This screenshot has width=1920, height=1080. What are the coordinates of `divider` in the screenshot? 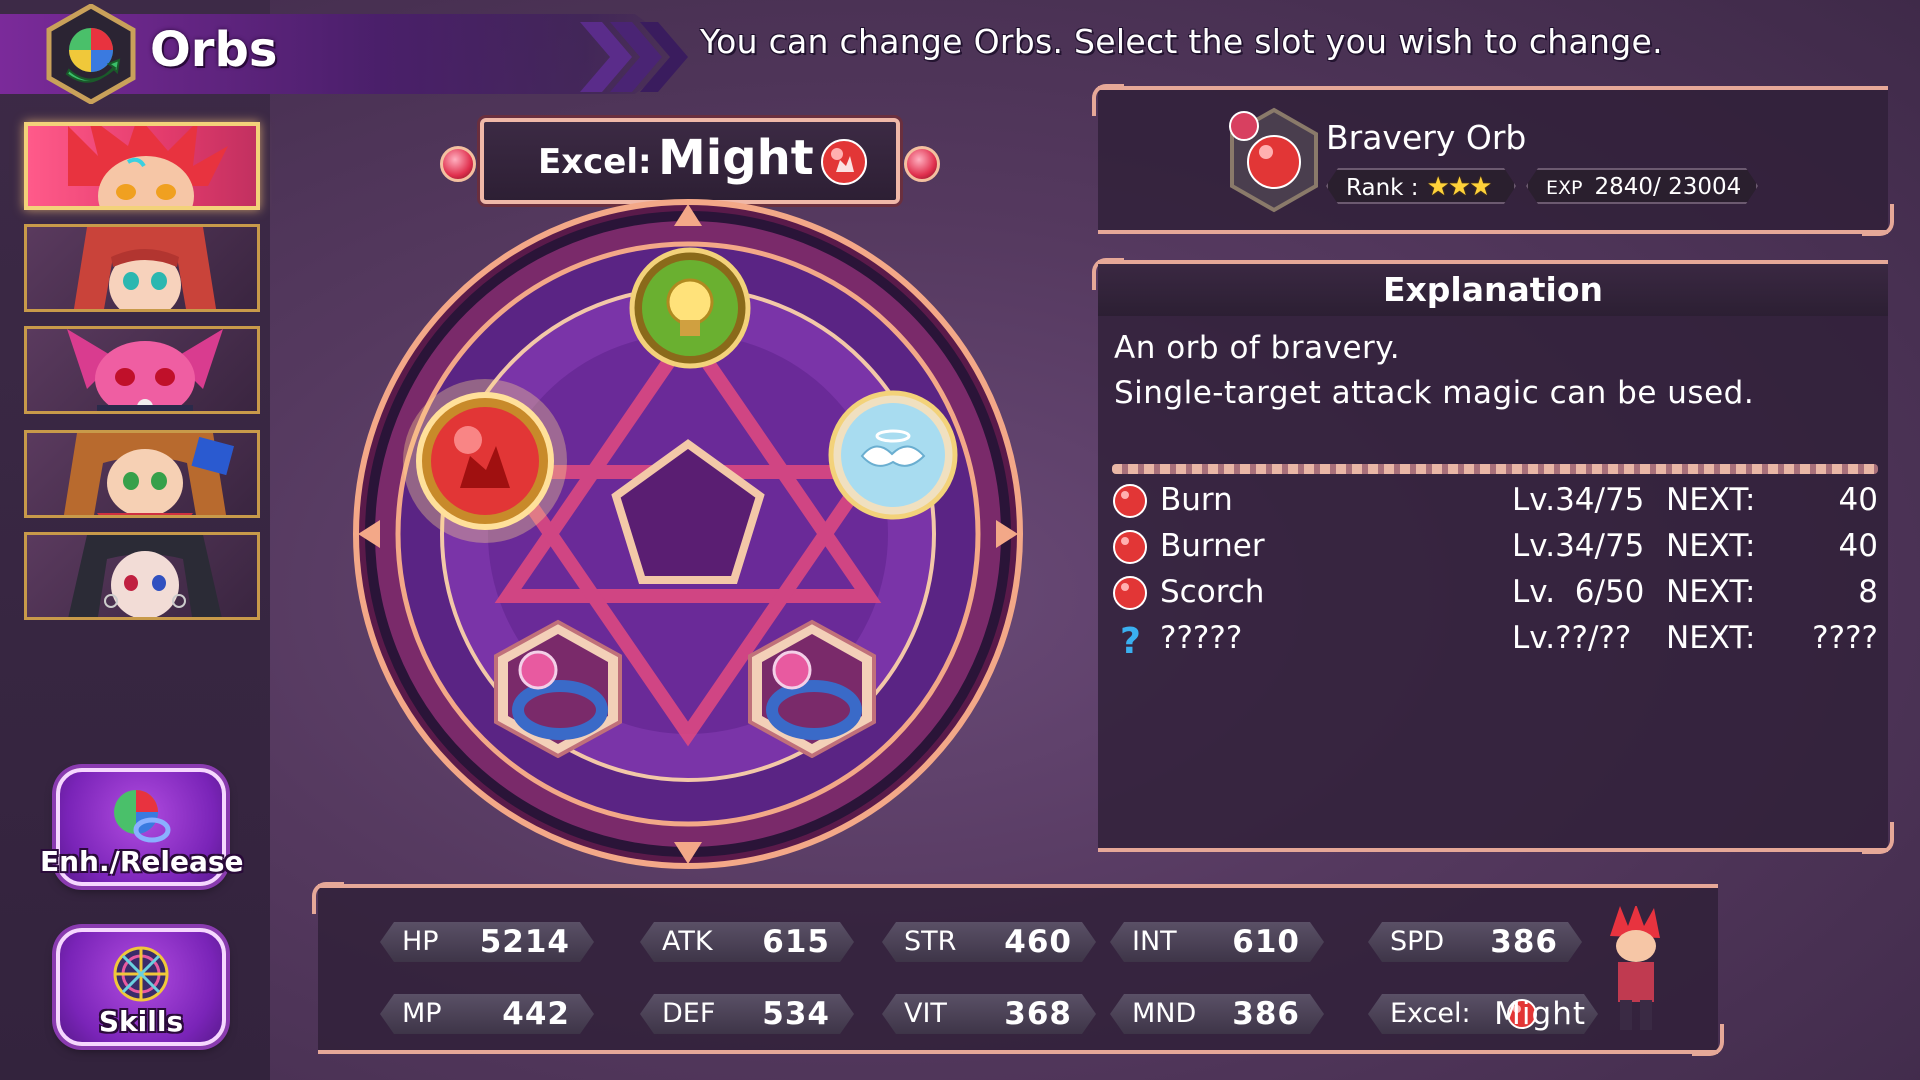 It's located at (1495, 469).